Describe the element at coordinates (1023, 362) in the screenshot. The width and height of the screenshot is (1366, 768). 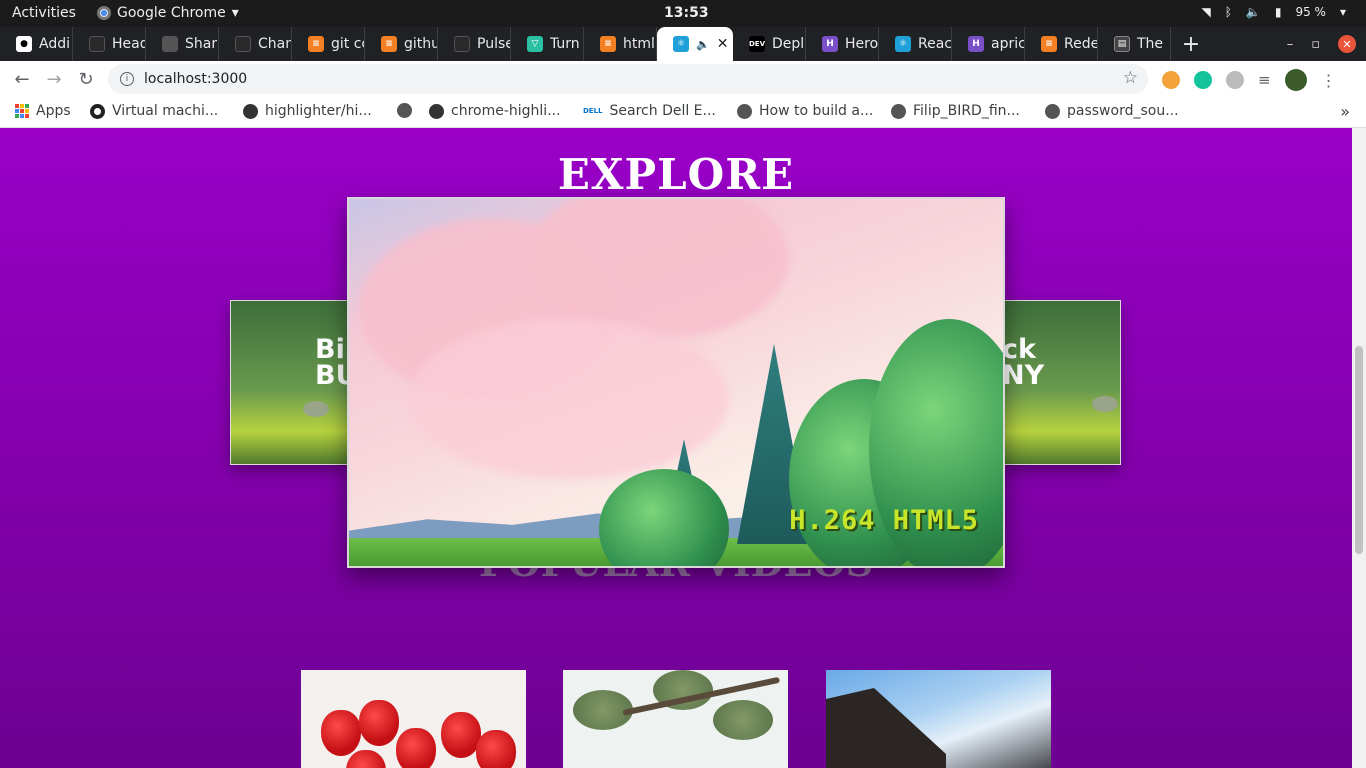
I see `card-title-text: ck NY` at that location.